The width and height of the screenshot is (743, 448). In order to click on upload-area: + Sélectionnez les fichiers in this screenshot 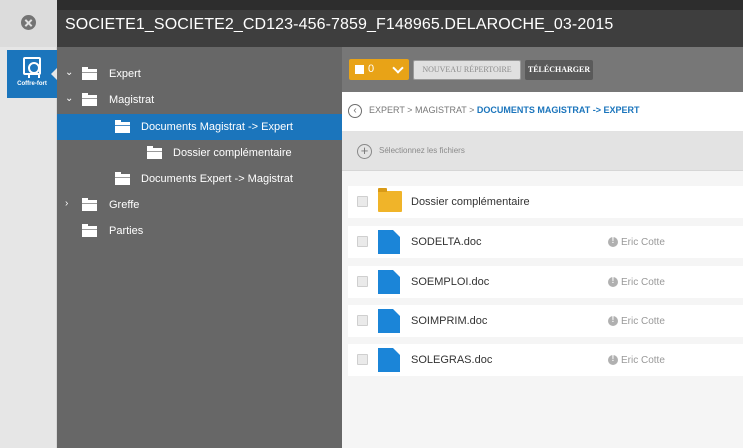, I will do `click(542, 151)`.